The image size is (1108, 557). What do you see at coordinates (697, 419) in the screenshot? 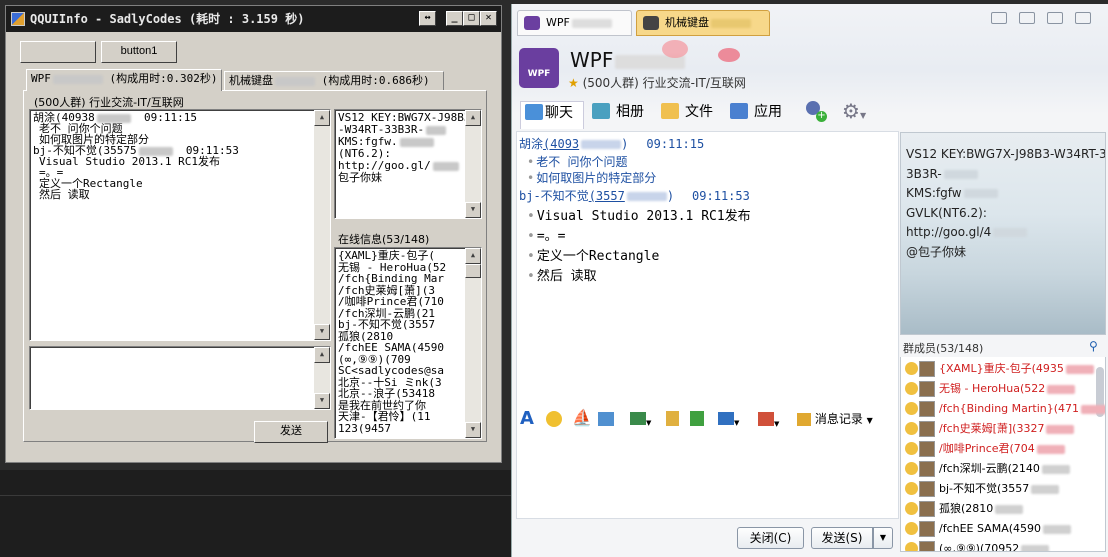
I see `music-icon` at bounding box center [697, 419].